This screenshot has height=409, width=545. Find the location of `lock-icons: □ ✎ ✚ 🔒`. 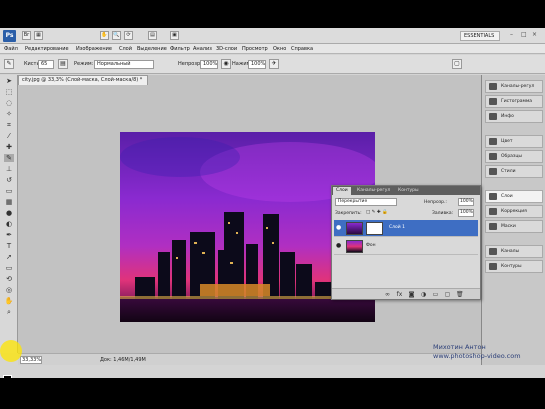

lock-icons: □ ✎ ✚ 🔒 is located at coordinates (377, 212).